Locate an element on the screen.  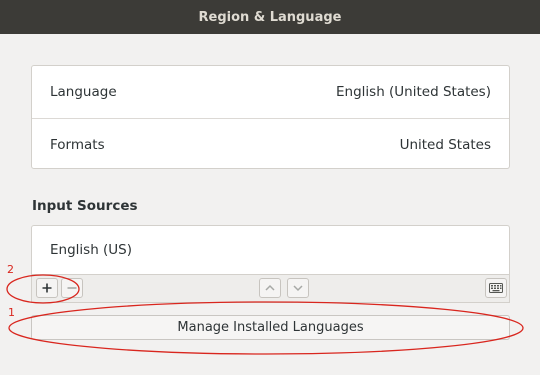
minus-icon is located at coordinates (72, 288).